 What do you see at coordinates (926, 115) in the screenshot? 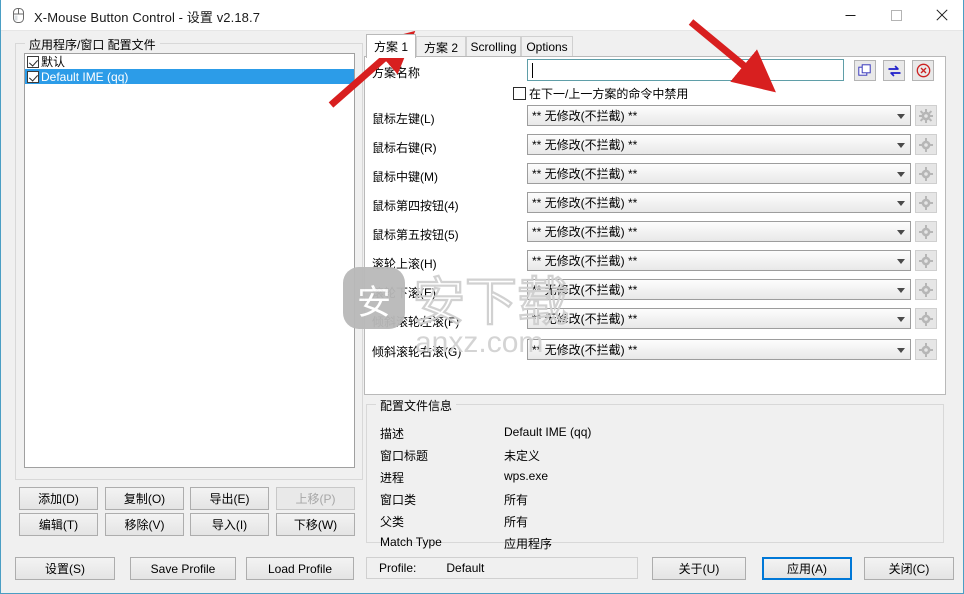
I see `gear-icon-button-left-button` at bounding box center [926, 115].